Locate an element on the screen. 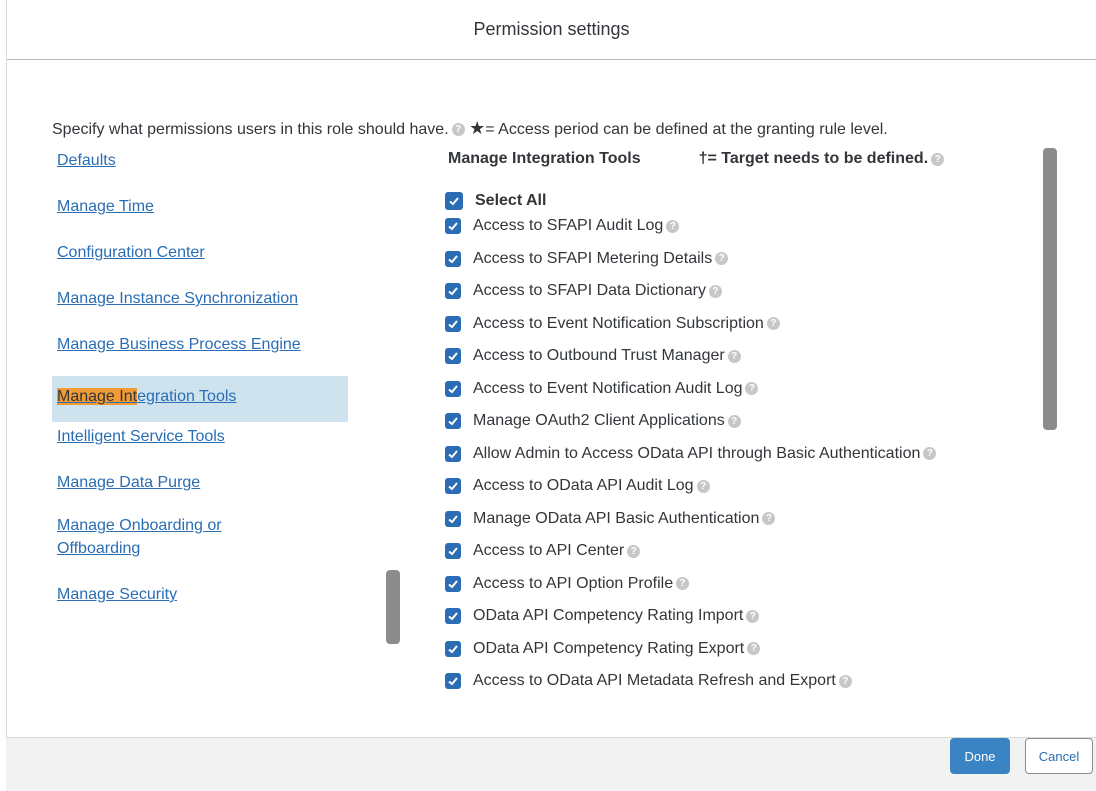 This screenshot has width=1096, height=791. permission-label: Access to SFAPI Data Dictionary is located at coordinates (589, 291).